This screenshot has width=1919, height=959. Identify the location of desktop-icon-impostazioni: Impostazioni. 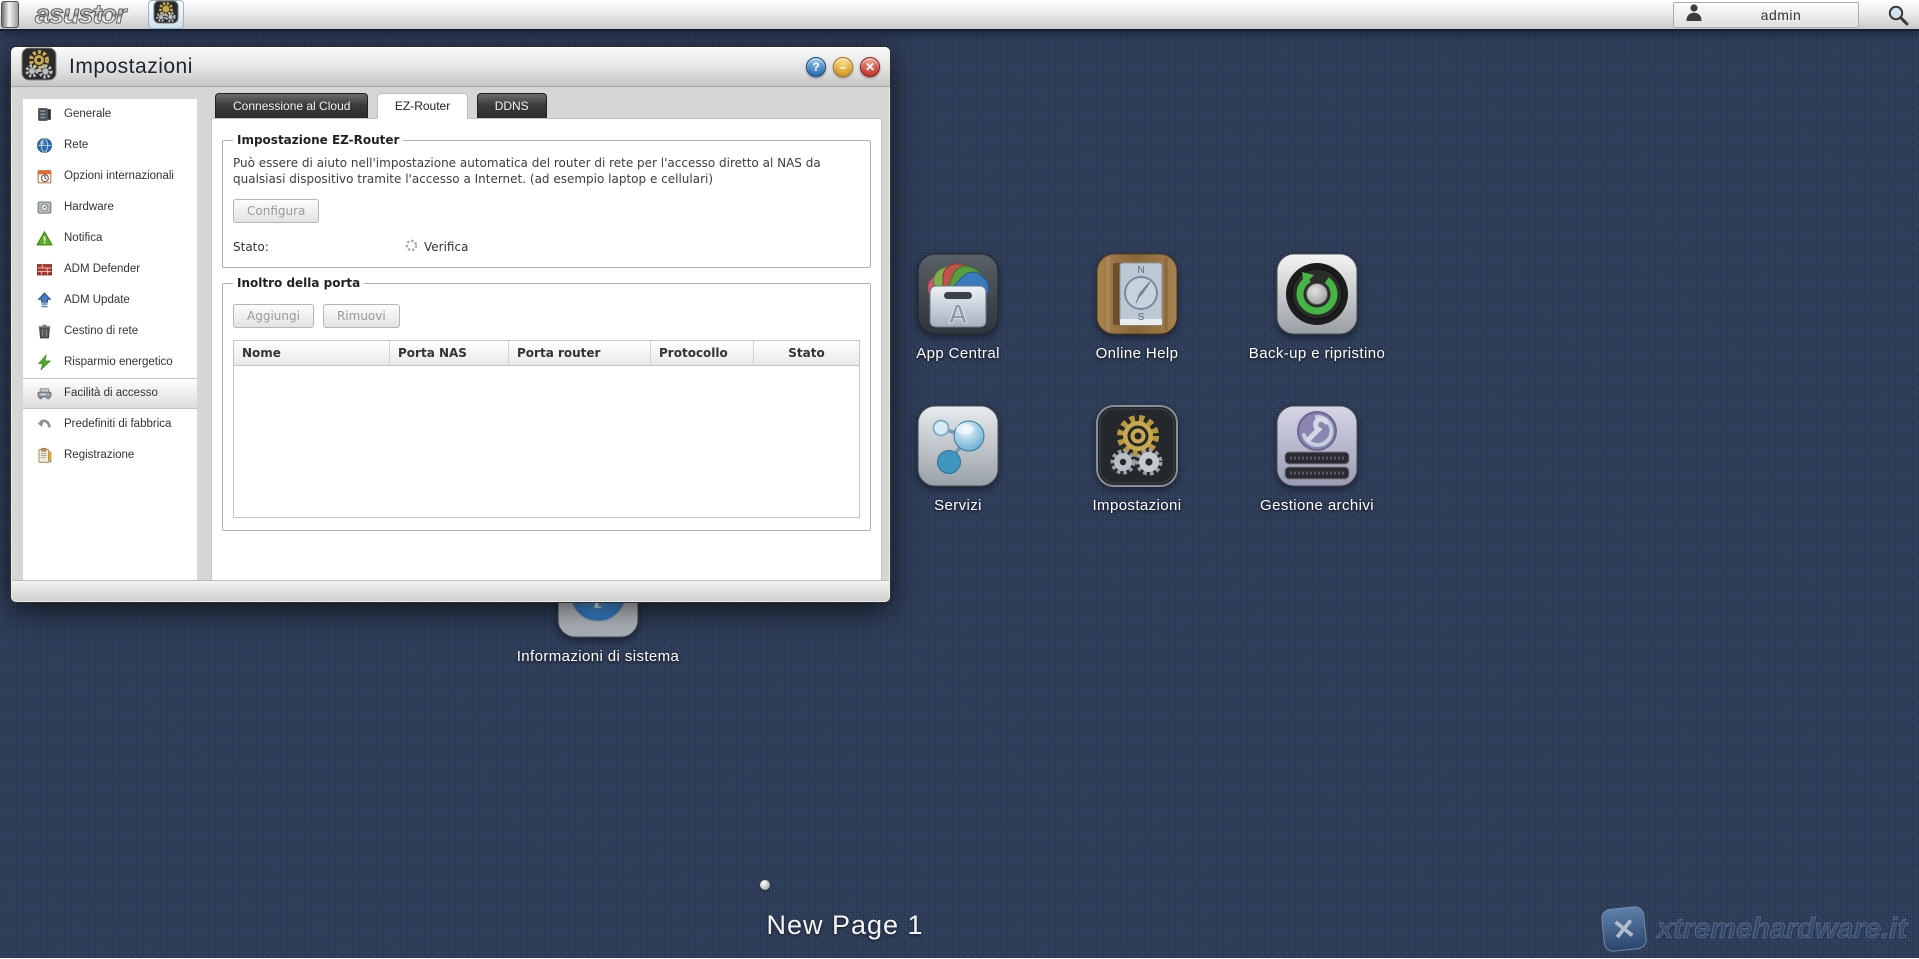
(1137, 459).